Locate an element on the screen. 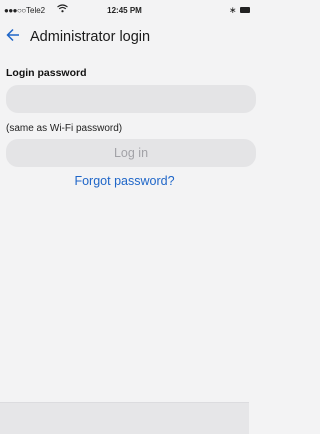 Image resolution: width=320 pixels, height=434 pixels. navigation-bar: Administrator login is located at coordinates (124, 36).